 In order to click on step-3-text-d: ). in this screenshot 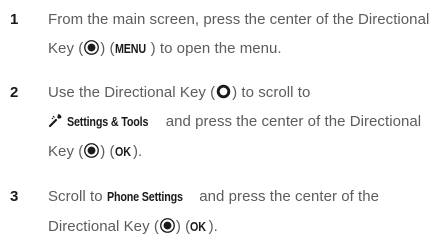, I will do `click(213, 226)`.